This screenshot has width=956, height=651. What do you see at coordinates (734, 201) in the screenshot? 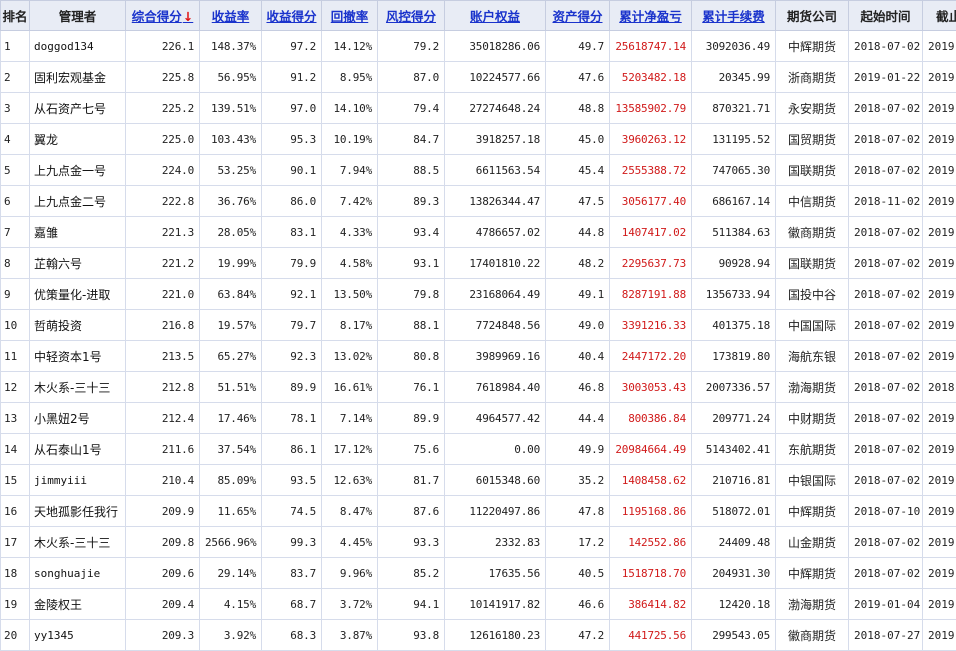
I see `commission-cell: 686167.14` at bounding box center [734, 201].